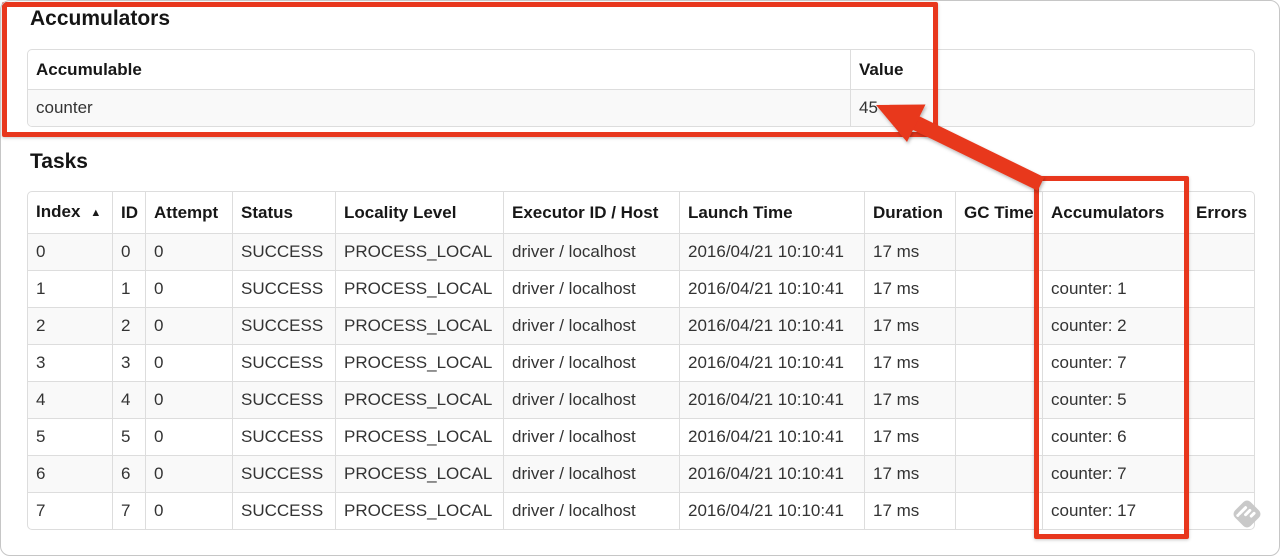  What do you see at coordinates (771, 212) in the screenshot?
I see `col-header-launch-time: Launch Time` at bounding box center [771, 212].